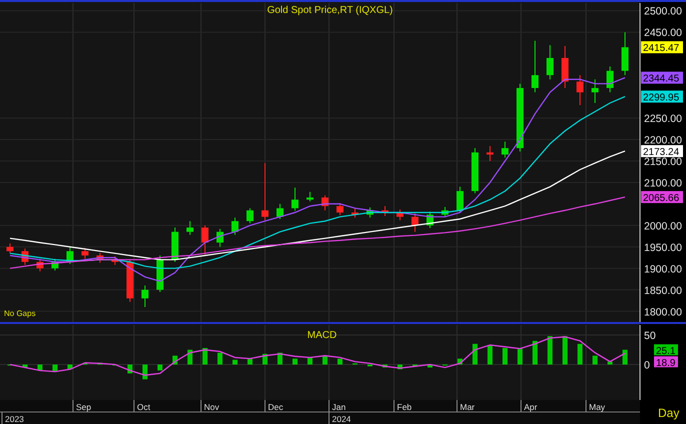 This screenshot has width=686, height=424. Describe the element at coordinates (404, 407) in the screenshot. I see `month-label: Feb` at that location.